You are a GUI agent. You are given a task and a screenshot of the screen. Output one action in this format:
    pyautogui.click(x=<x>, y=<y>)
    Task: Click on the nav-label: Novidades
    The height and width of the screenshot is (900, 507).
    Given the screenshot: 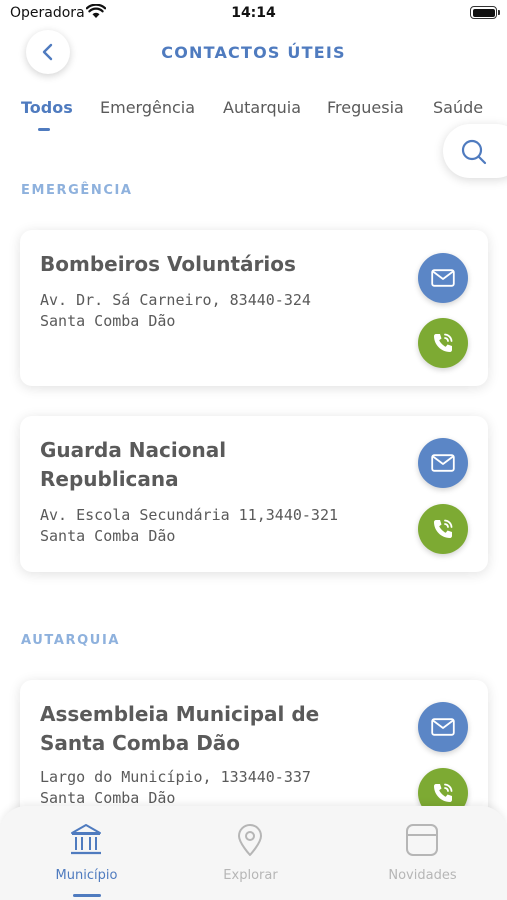 What is the action you would take?
    pyautogui.click(x=422, y=875)
    